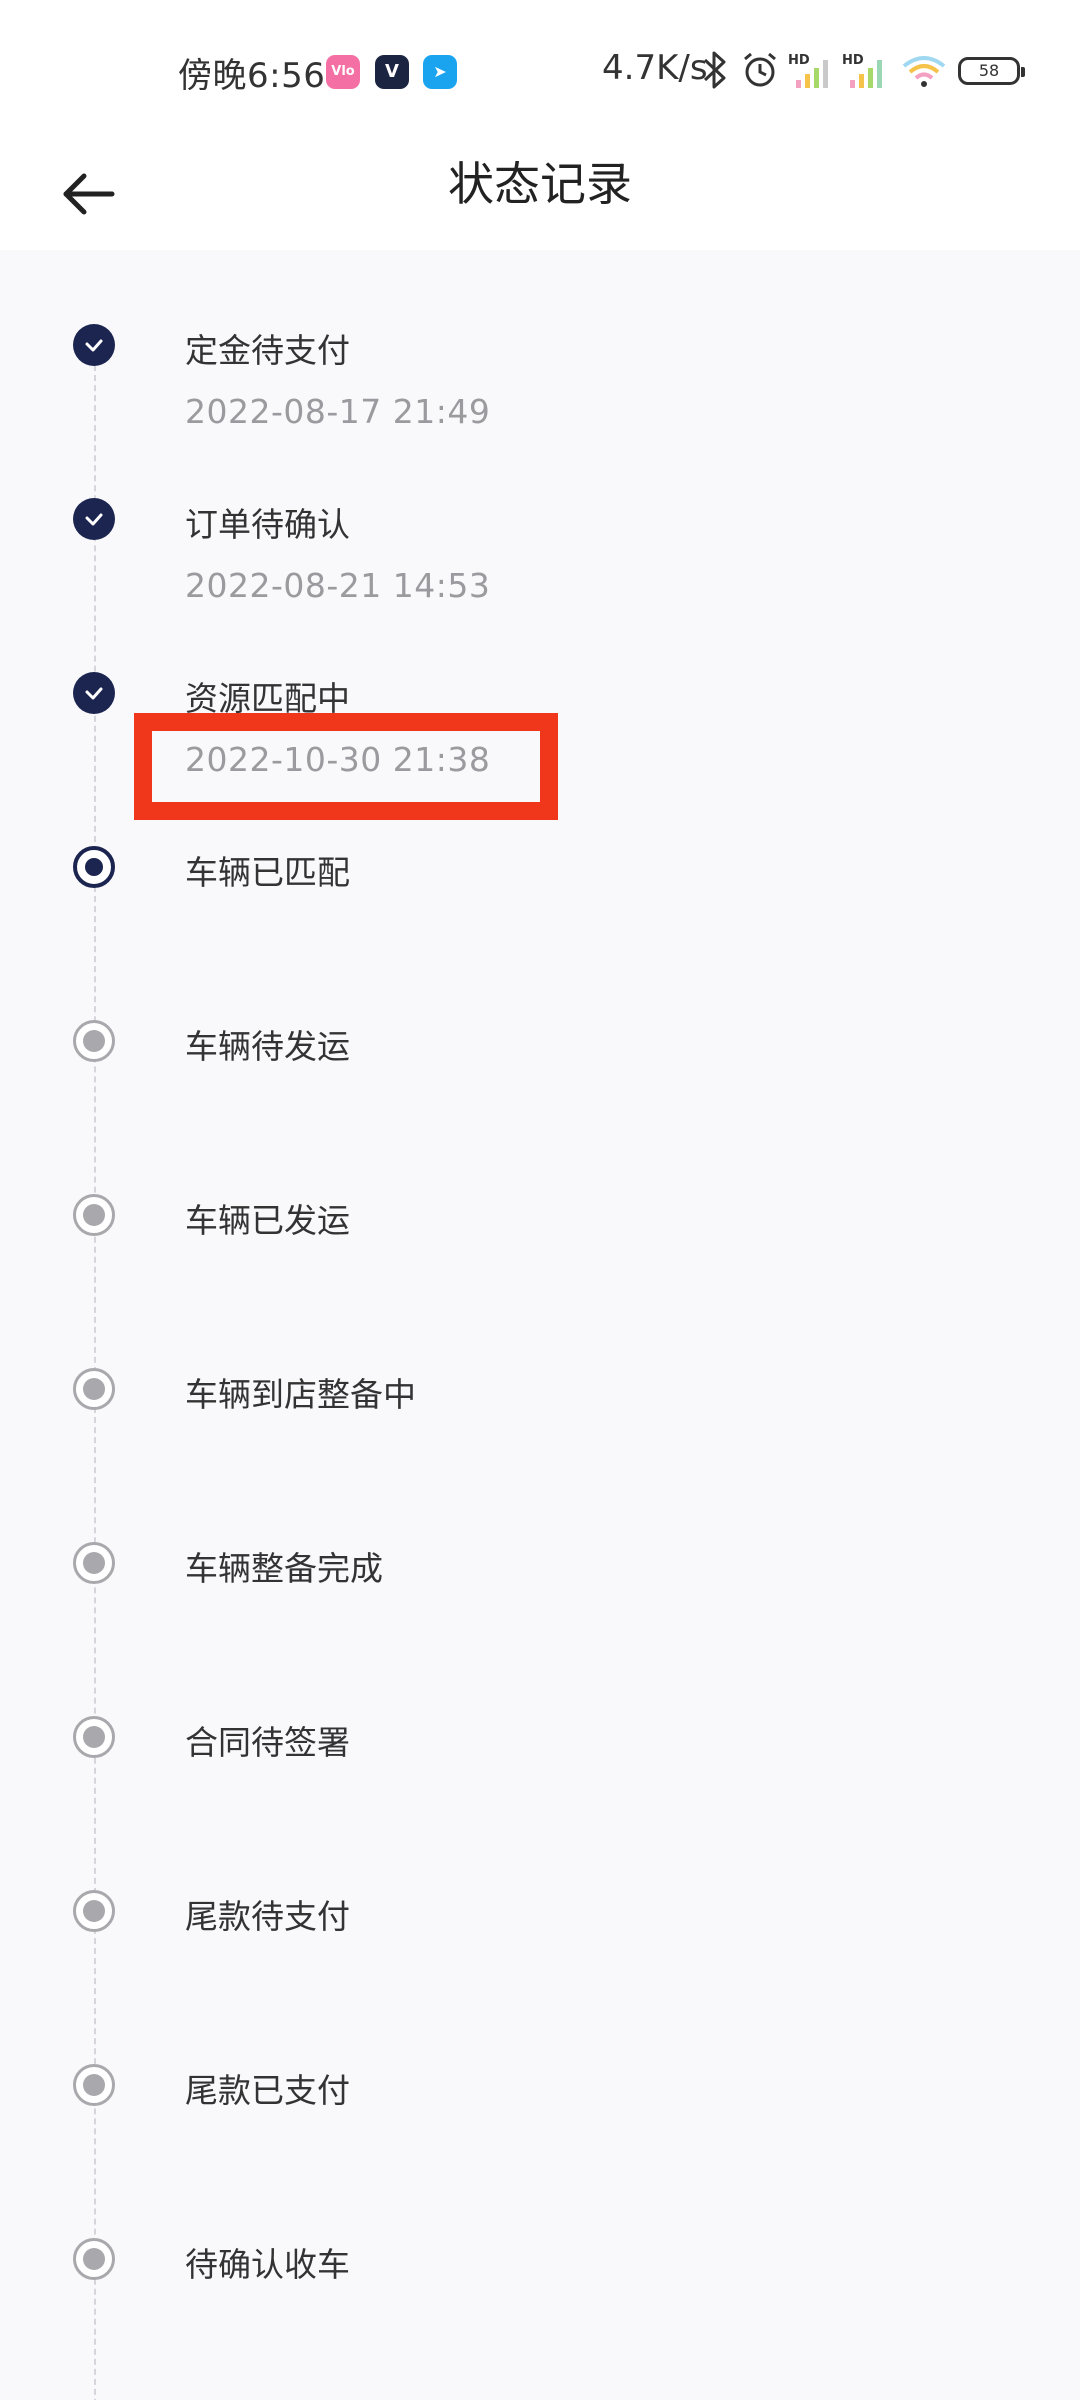 The image size is (1080, 2400). What do you see at coordinates (267, 1916) in the screenshot?
I see `timeline-item-label: 尾款待支付` at bounding box center [267, 1916].